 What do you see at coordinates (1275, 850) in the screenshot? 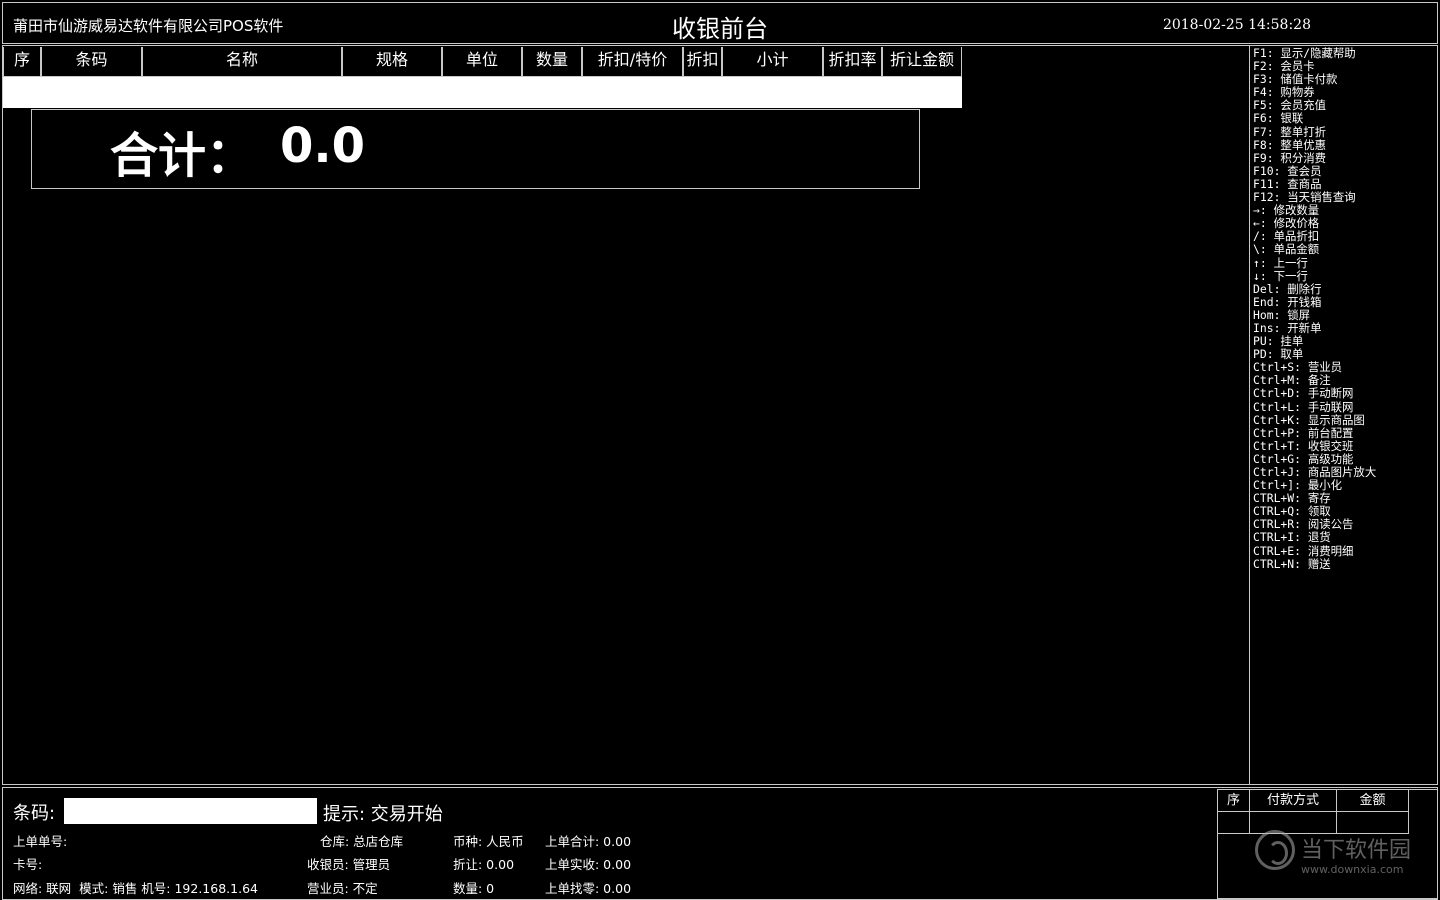
I see `watermark-logo-icon` at bounding box center [1275, 850].